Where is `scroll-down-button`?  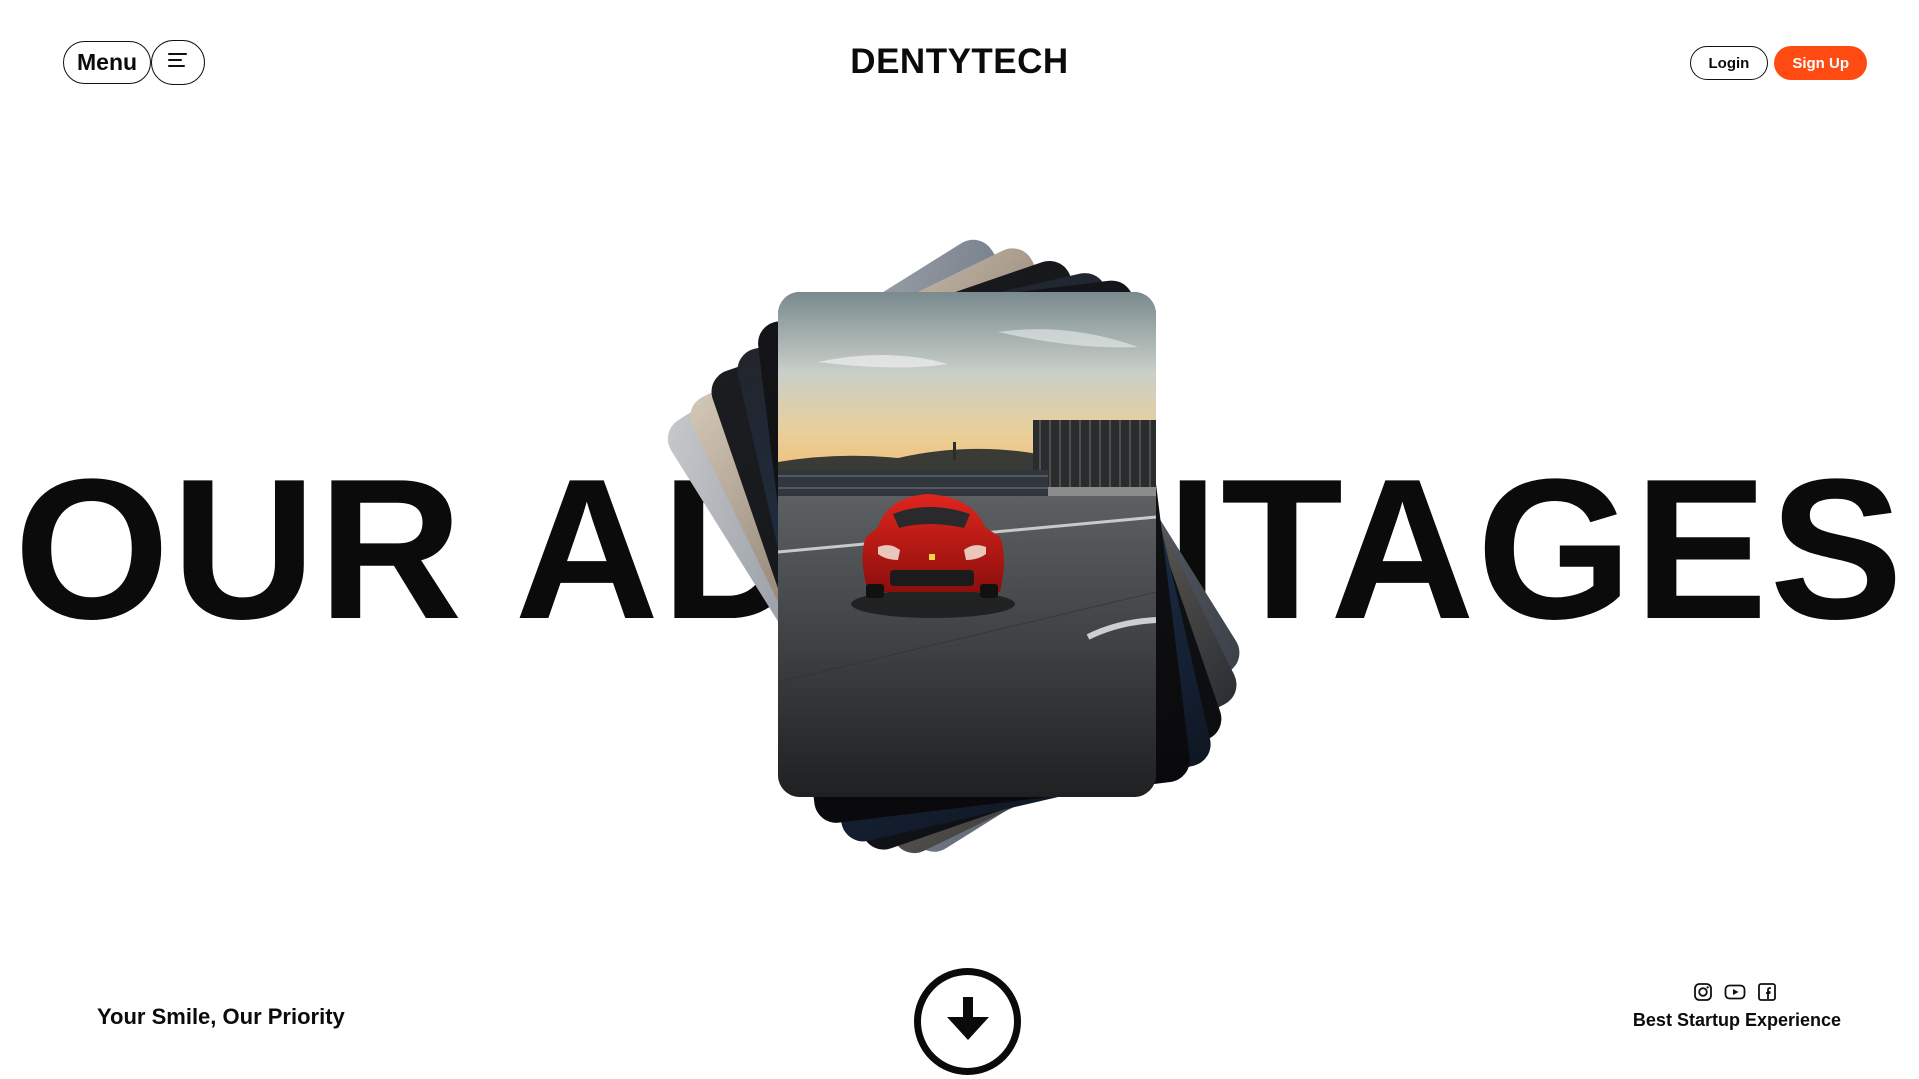
scroll-down-button is located at coordinates (967, 1021).